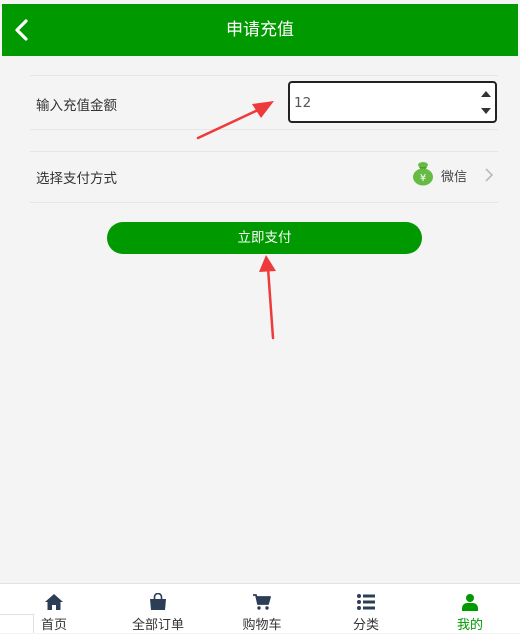 The width and height of the screenshot is (520, 634). What do you see at coordinates (157, 625) in the screenshot?
I see `tab-label: 全部订单` at bounding box center [157, 625].